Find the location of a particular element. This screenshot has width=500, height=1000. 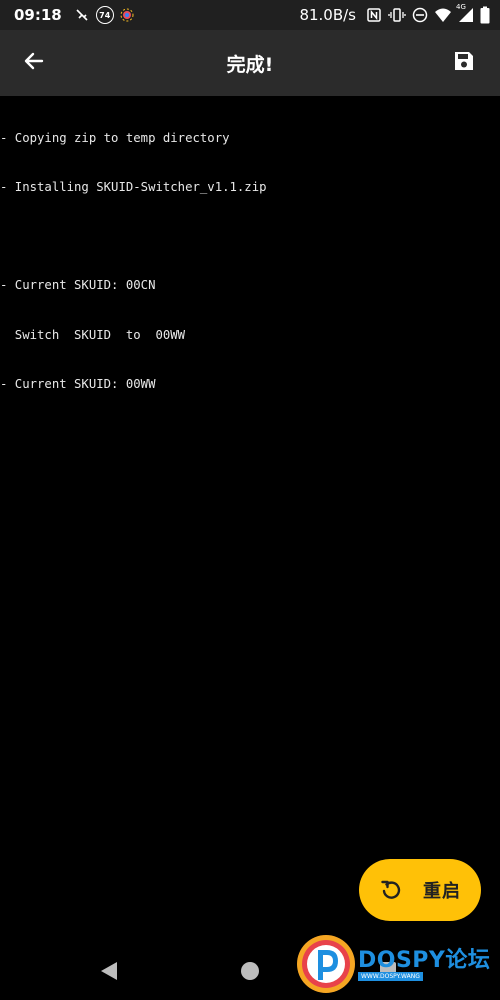

badge-number: 74 is located at coordinates (105, 15).